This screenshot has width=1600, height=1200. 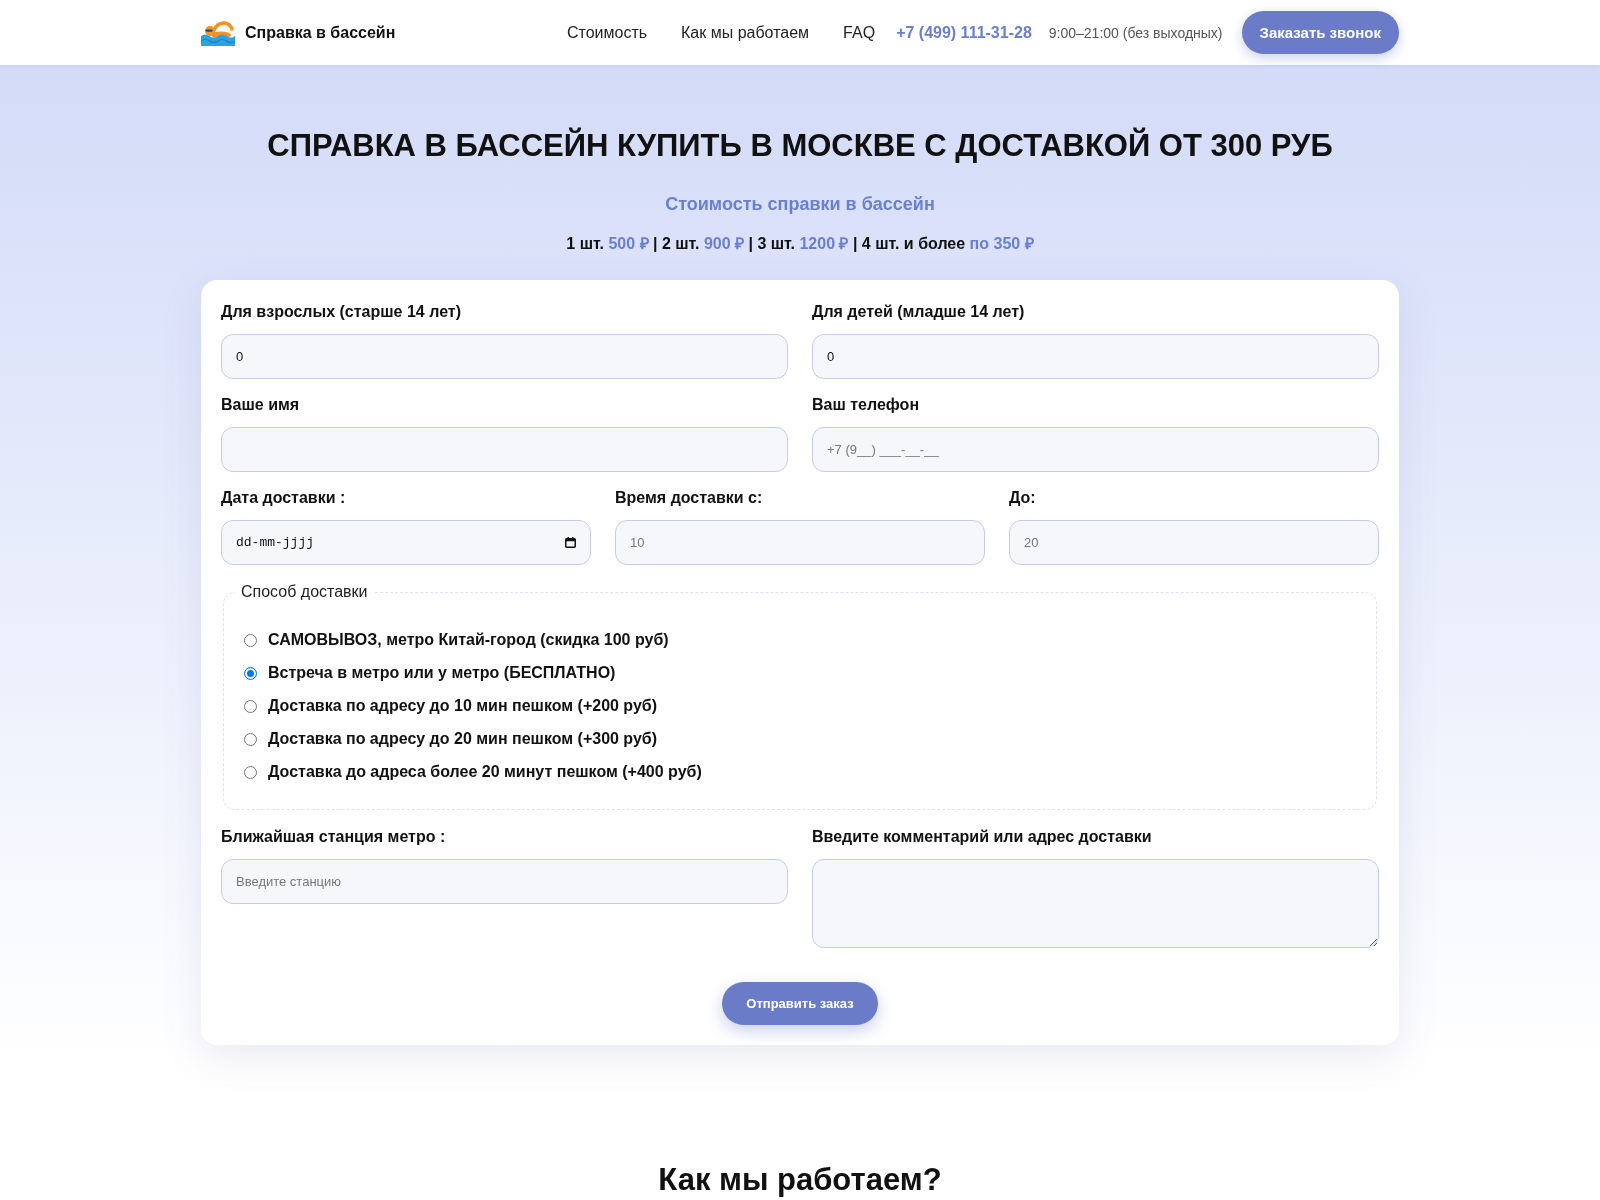 I want to click on price-list: 1 шт. 500 ₽ | 2 шт. 900 ₽ | 3 шт. 1200 ₽ | 4 шт. и более по 350 ₽, so click(x=800, y=244).